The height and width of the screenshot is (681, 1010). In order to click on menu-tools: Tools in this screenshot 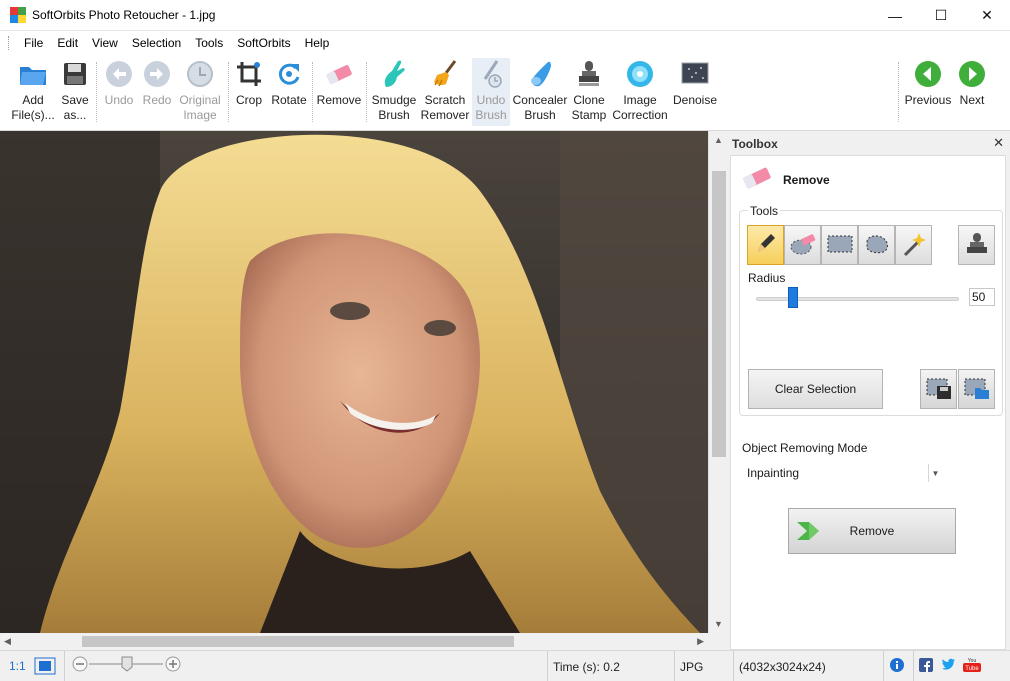, I will do `click(209, 43)`.